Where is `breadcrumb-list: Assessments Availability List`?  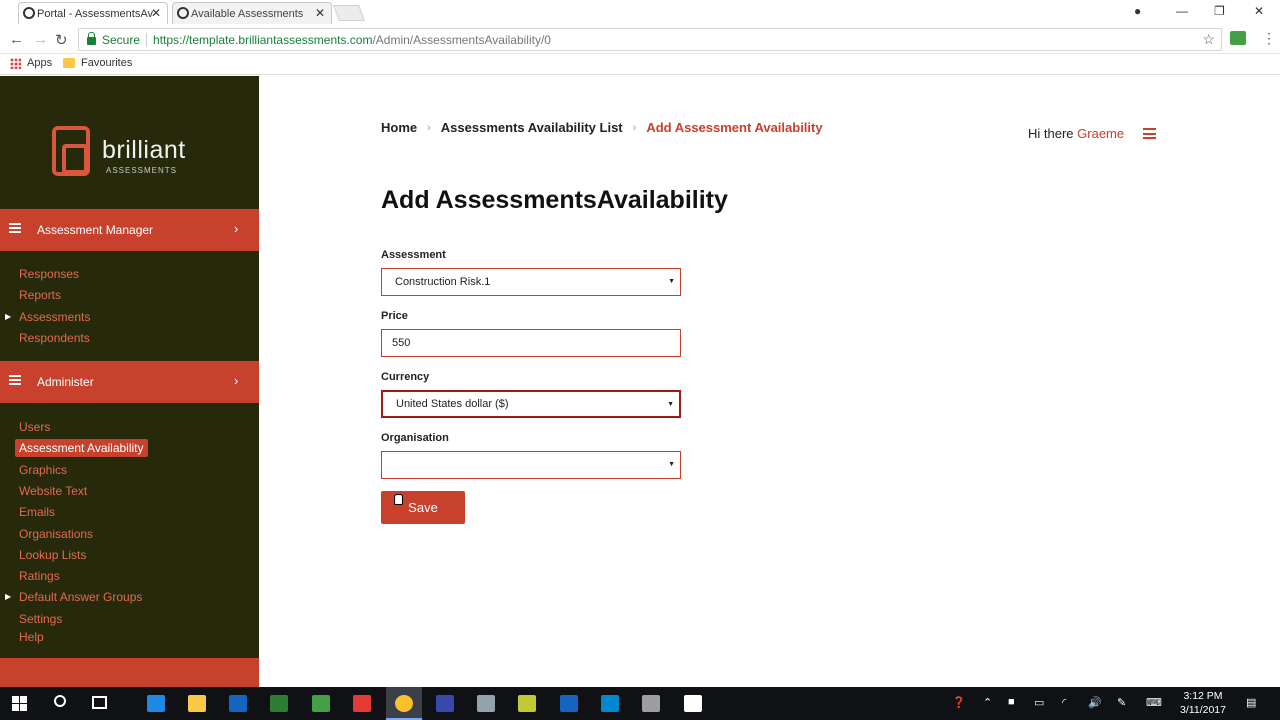 breadcrumb-list: Assessments Availability List is located at coordinates (532, 127).